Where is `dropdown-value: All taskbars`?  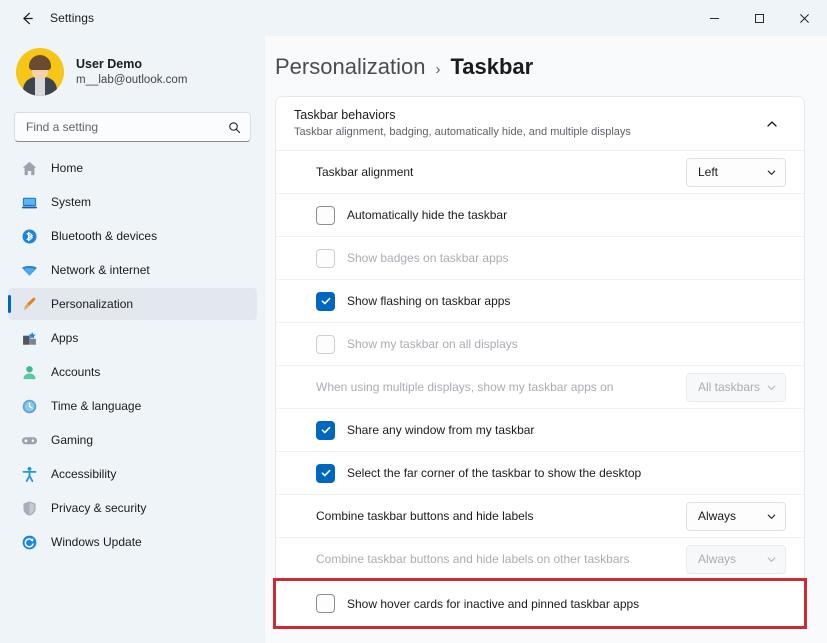
dropdown-value: All taskbars is located at coordinates (729, 387).